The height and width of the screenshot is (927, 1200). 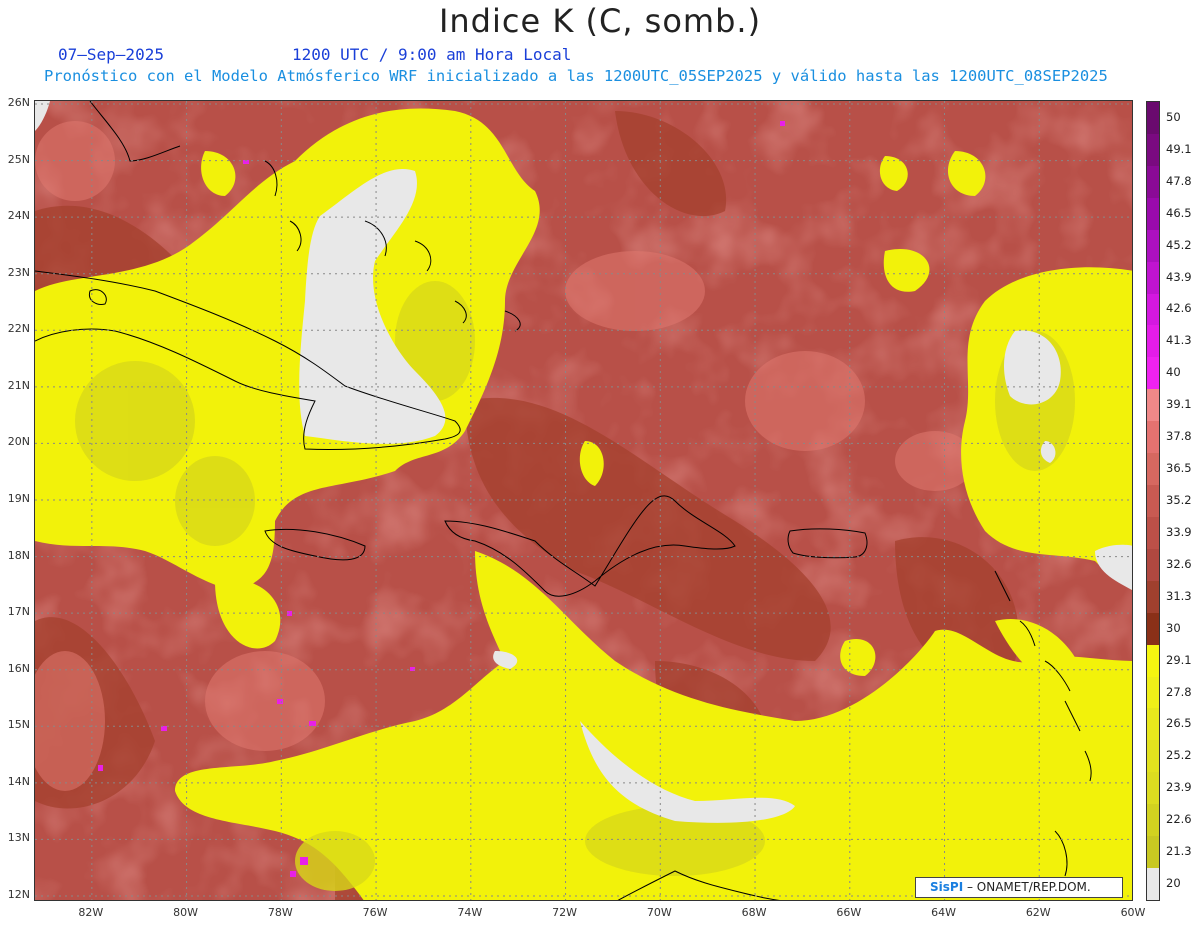 What do you see at coordinates (1179, 308) in the screenshot?
I see `color-scale-label: 42.6` at bounding box center [1179, 308].